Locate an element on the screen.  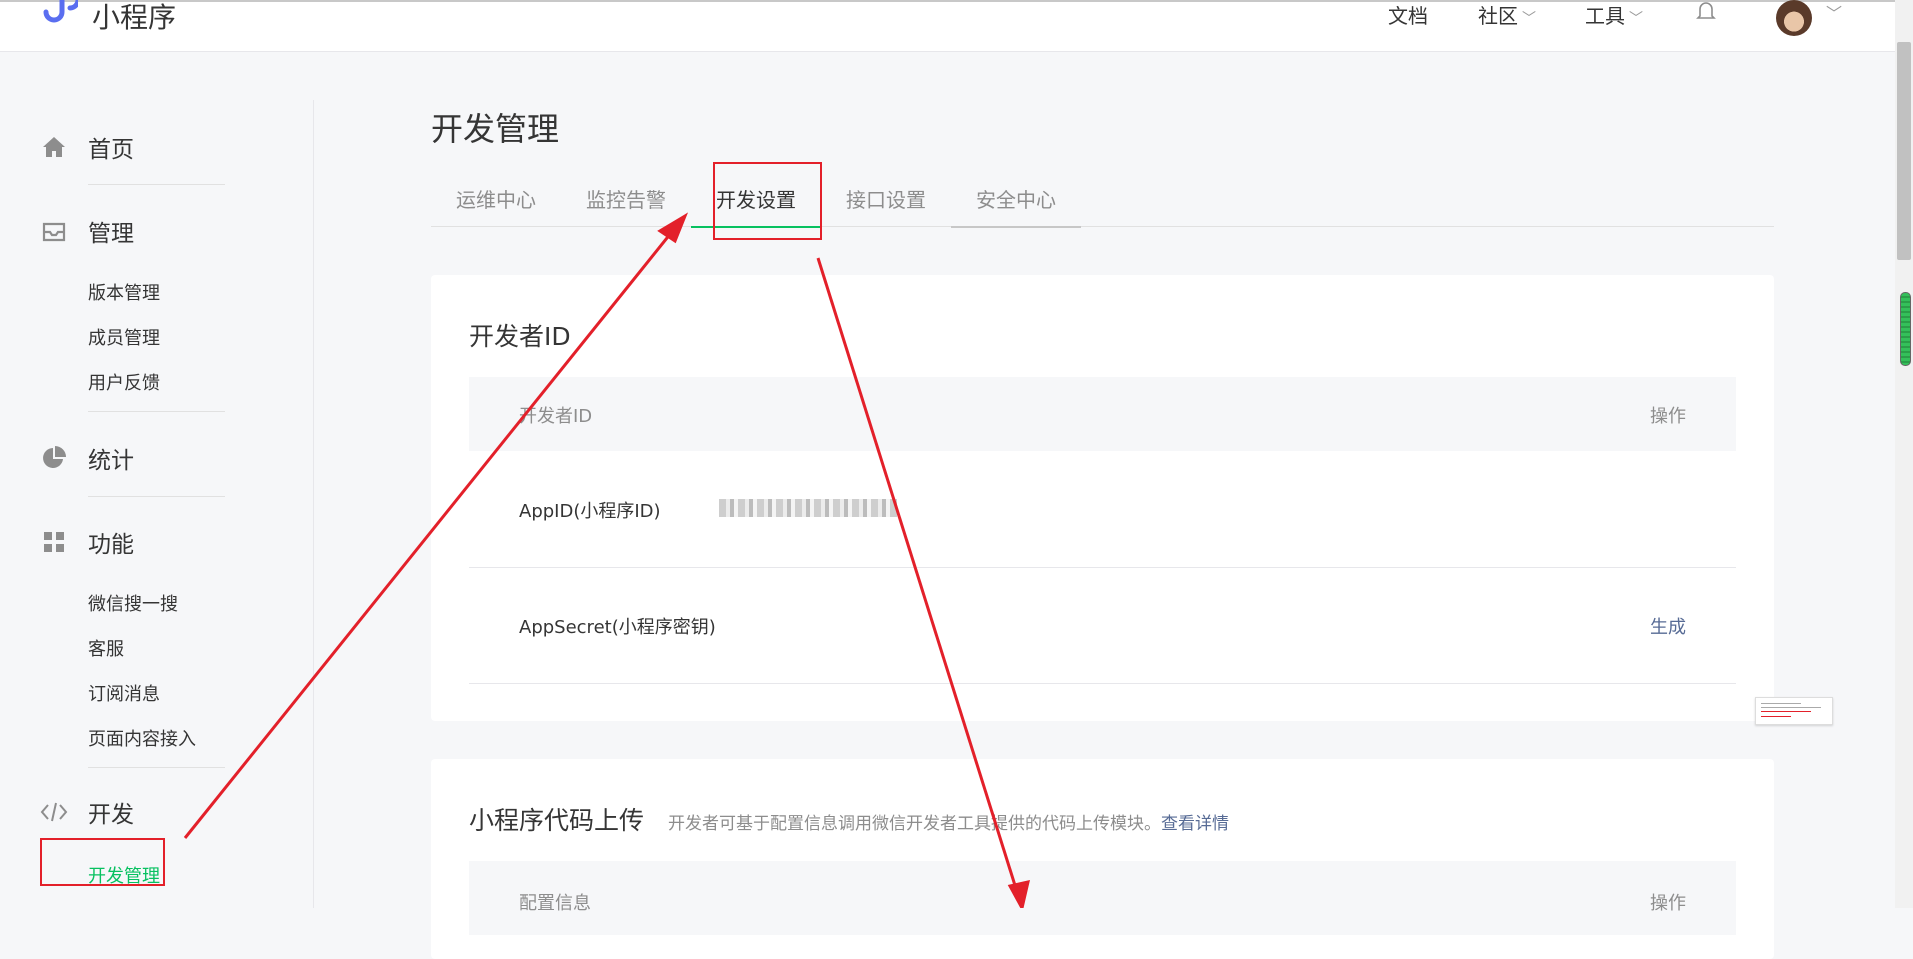
top-bar: 小程序 文档 社区 ﹀ 工具 ﹀ ﹀ is located at coordinates (947, 26).